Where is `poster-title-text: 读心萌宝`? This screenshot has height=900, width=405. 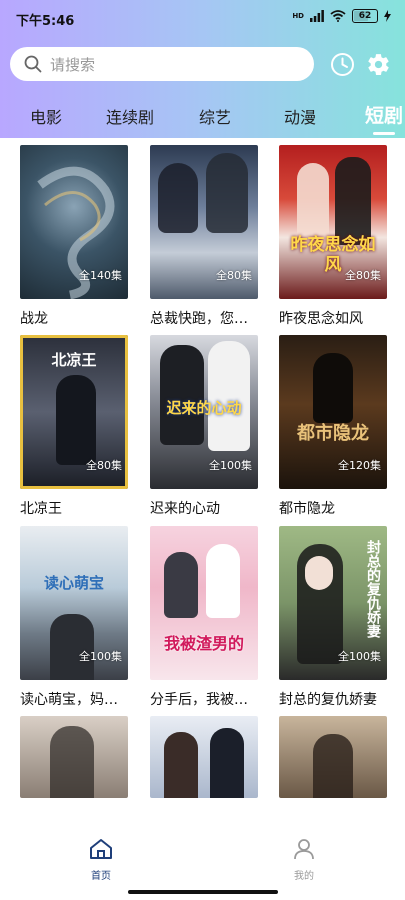
poster-title-text: 读心萌宝 is located at coordinates (73, 583).